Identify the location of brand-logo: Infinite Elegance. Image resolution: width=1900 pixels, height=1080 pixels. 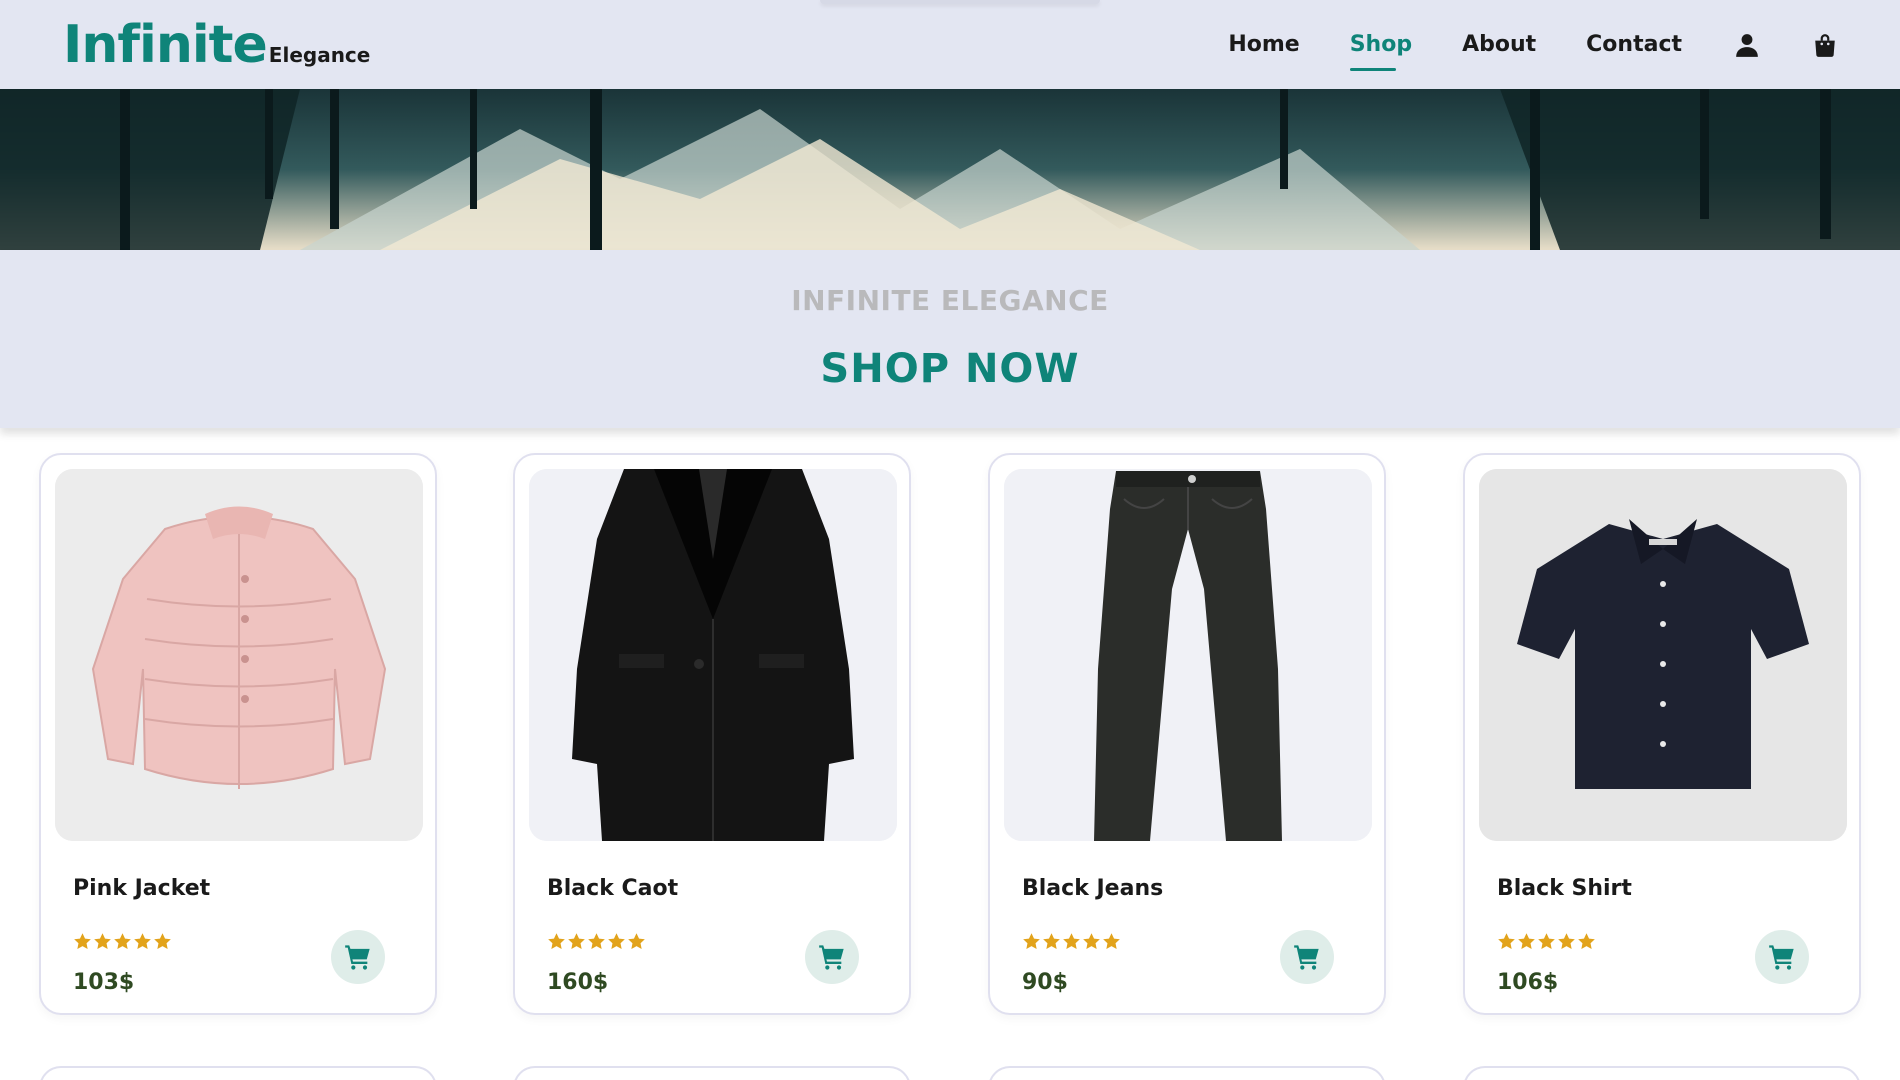
(216, 45).